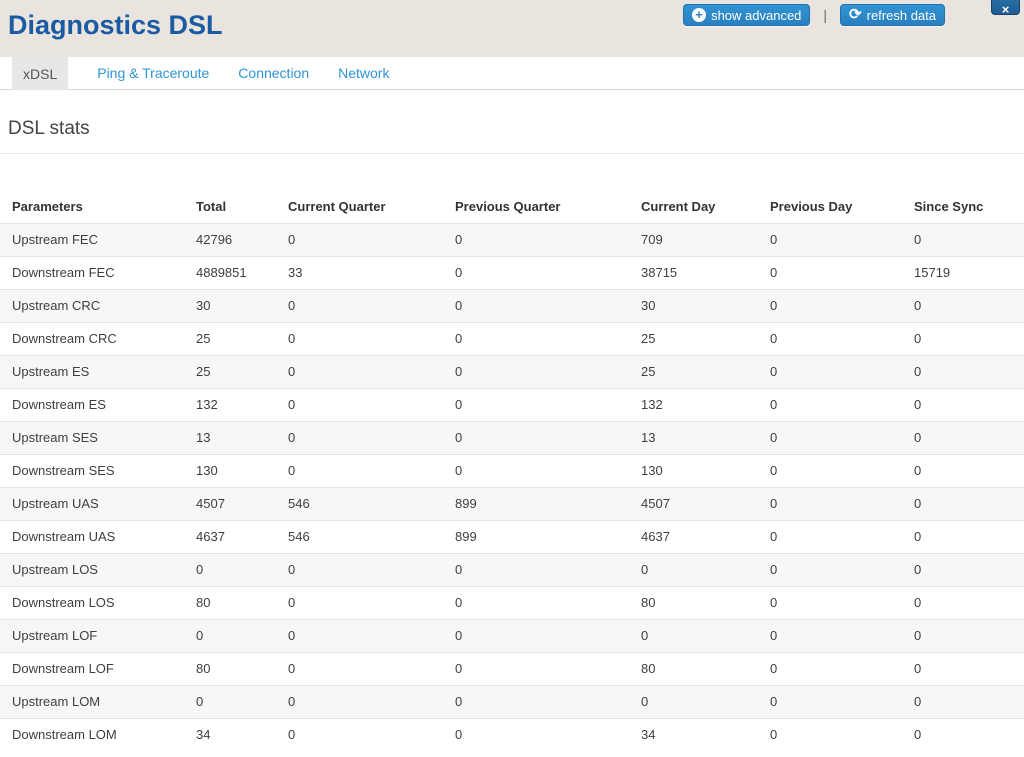 The height and width of the screenshot is (757, 1024). Describe the element at coordinates (512, 272) in the screenshot. I see `table-row: Downstream FEC 4889851 33 0 38715 0 15719` at that location.